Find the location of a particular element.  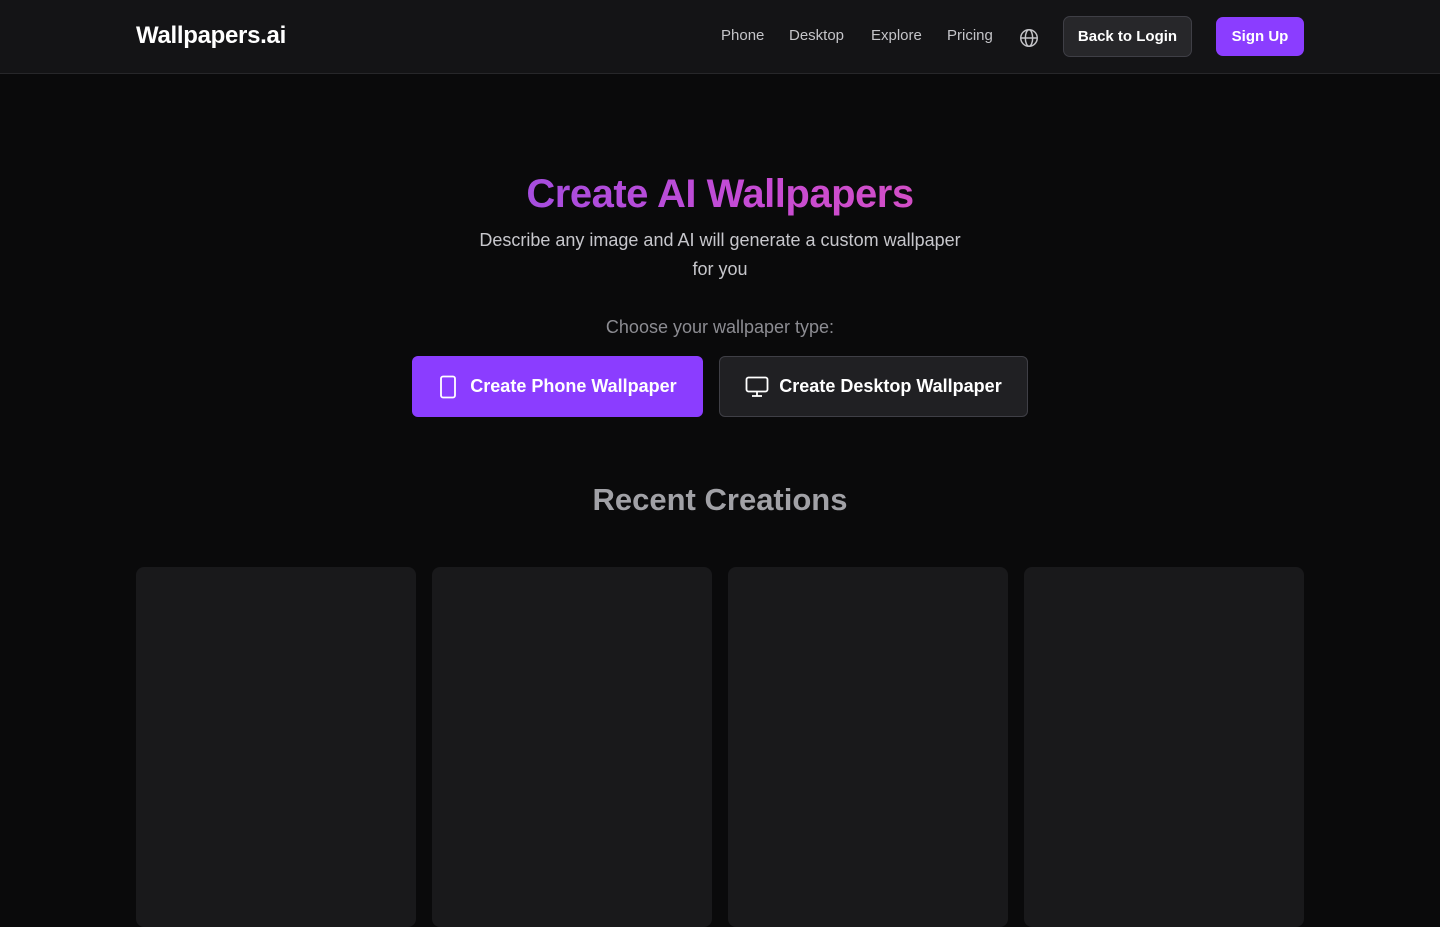

globe-icon is located at coordinates (1029, 38).